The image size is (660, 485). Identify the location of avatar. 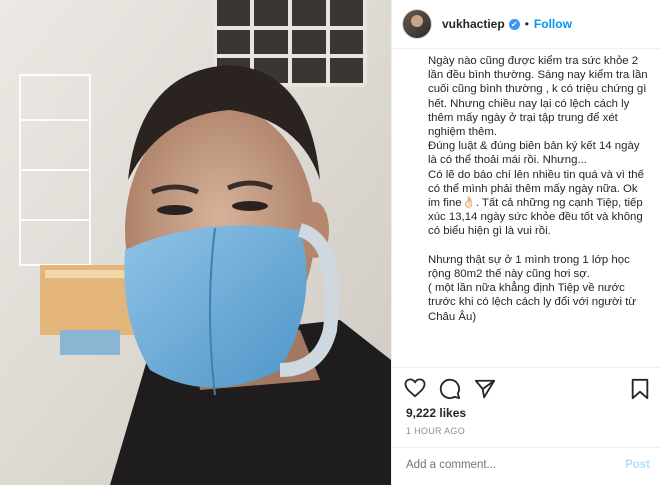
(417, 24).